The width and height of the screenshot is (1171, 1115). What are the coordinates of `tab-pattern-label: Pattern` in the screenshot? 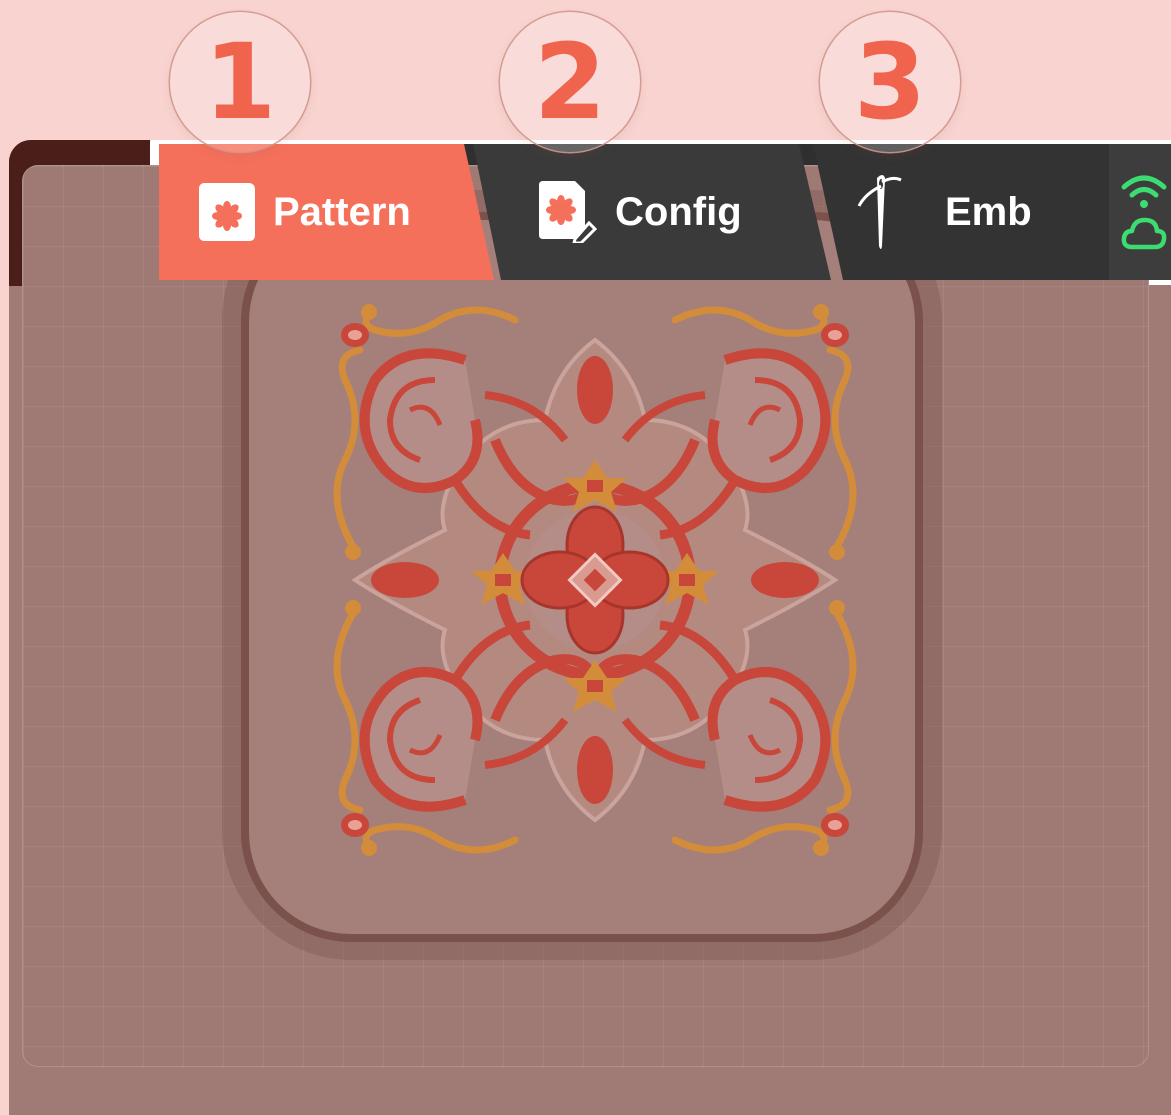 It's located at (342, 211).